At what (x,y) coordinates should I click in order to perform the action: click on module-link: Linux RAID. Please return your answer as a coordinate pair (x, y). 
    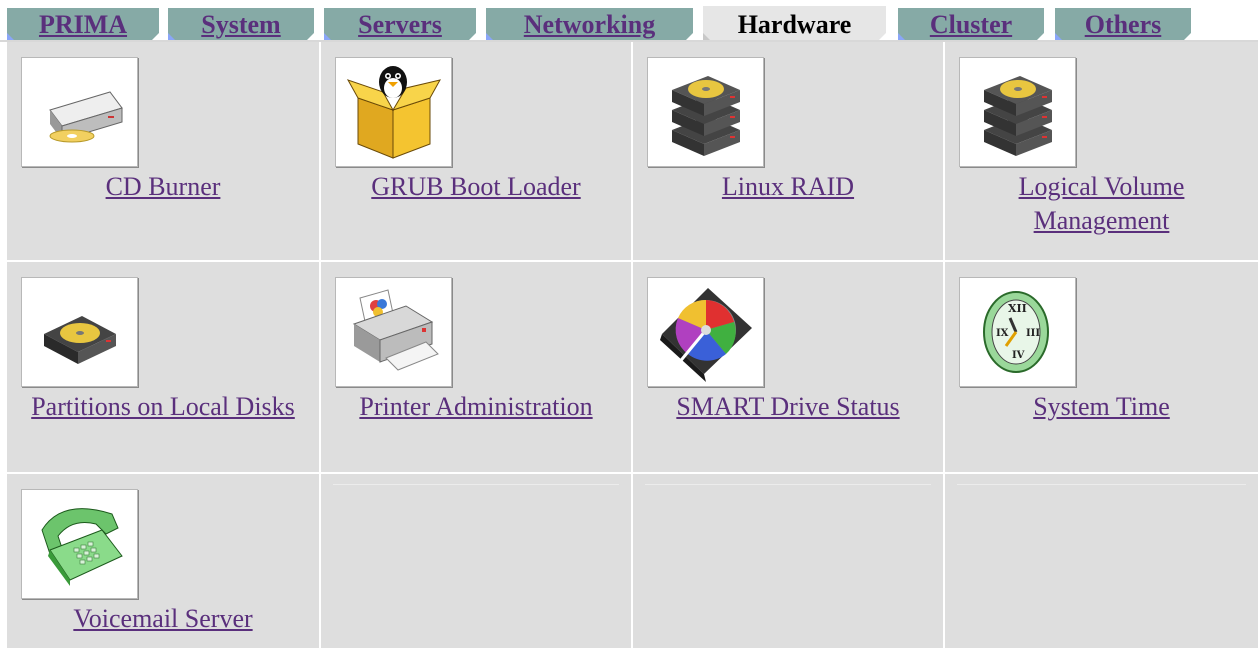
    Looking at the image, I should click on (788, 187).